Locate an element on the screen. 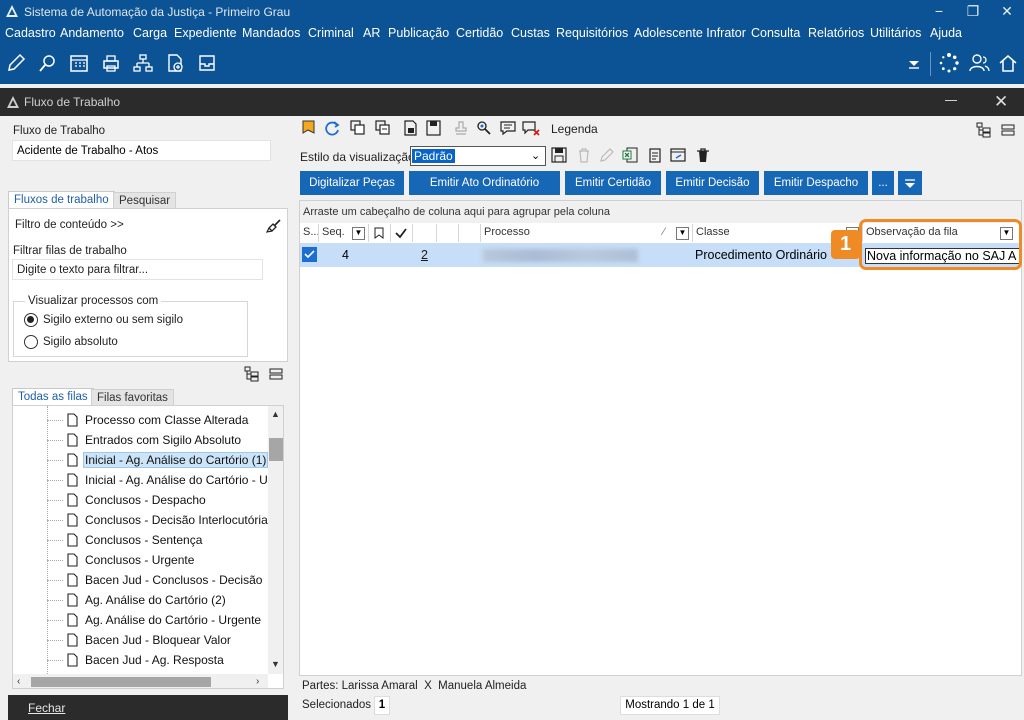 Image resolution: width=1024 pixels, height=720 pixels. remove-comment-icon is located at coordinates (531, 128).